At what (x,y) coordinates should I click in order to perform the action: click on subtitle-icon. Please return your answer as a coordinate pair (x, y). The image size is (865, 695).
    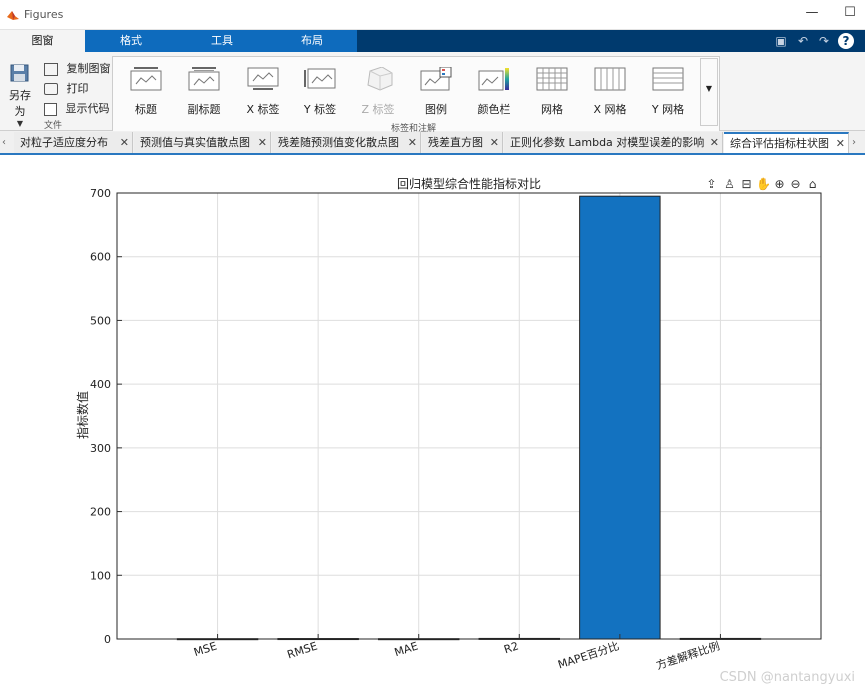
    Looking at the image, I should click on (204, 79).